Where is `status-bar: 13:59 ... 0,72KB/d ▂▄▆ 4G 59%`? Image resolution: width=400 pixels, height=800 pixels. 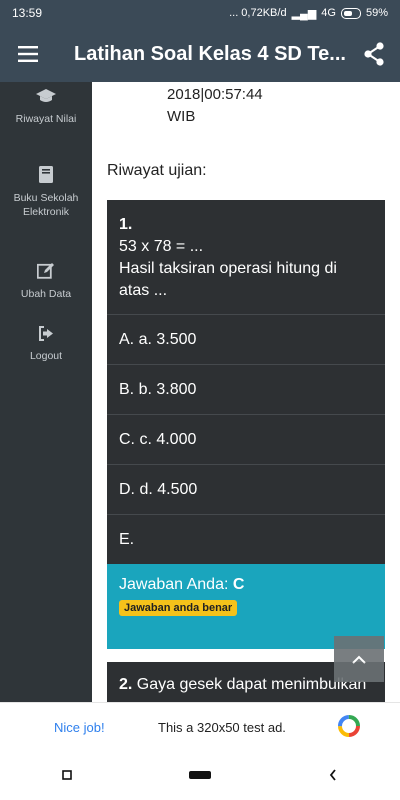 status-bar: 13:59 ... 0,72KB/d ▂▄▆ 4G 59% is located at coordinates (200, 13).